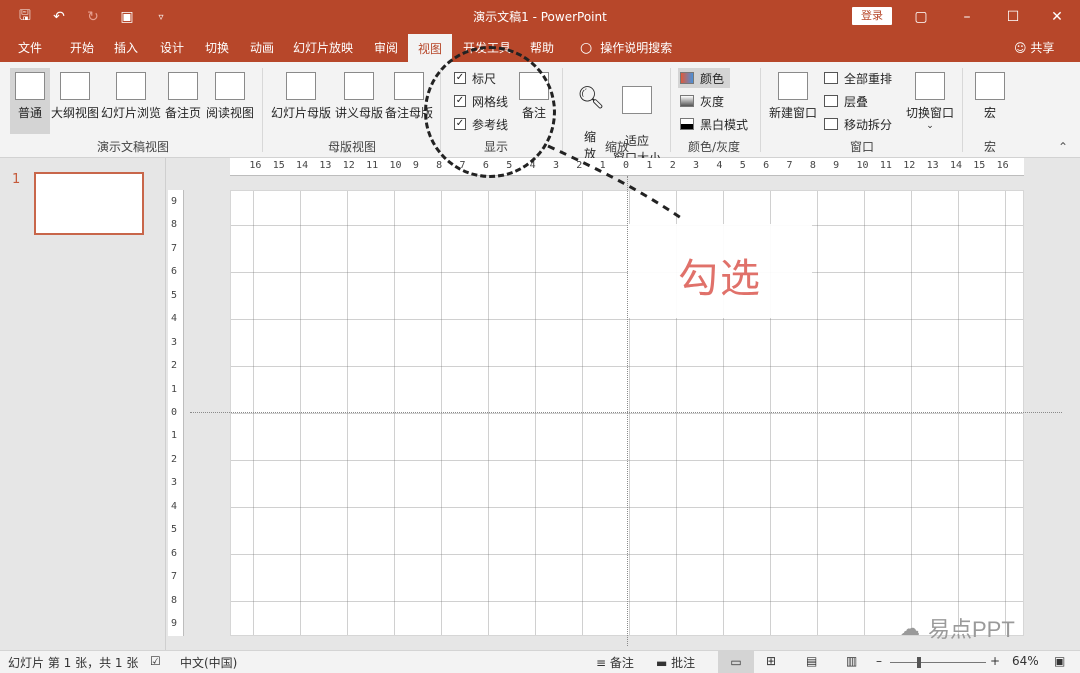 The width and height of the screenshot is (1080, 673). What do you see at coordinates (938, 662) in the screenshot?
I see `zoom-slider` at bounding box center [938, 662].